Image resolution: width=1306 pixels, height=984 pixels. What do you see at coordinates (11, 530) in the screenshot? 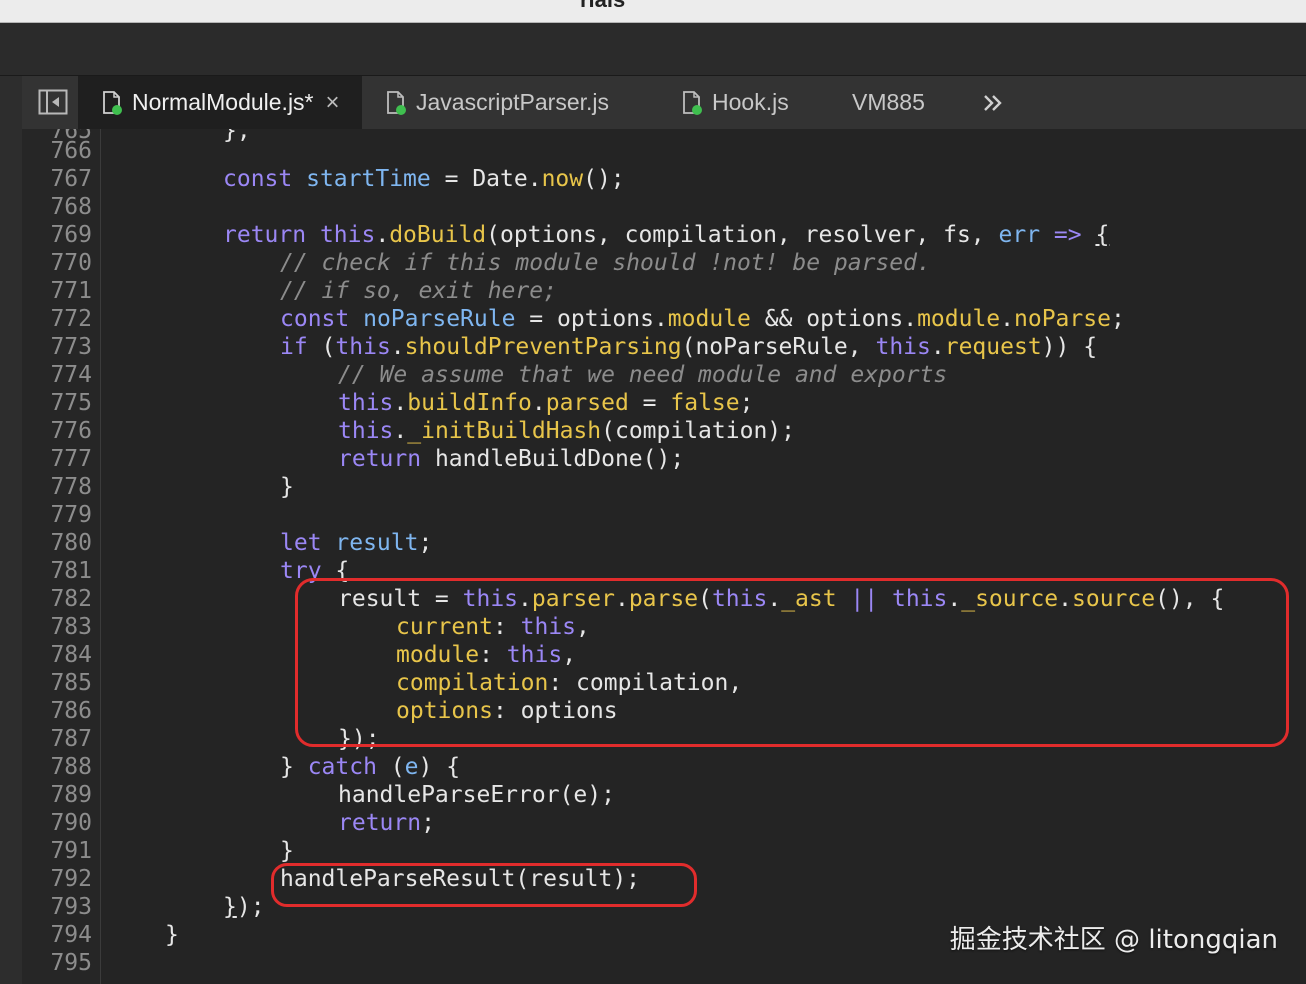
I see `navigator-strip` at bounding box center [11, 530].